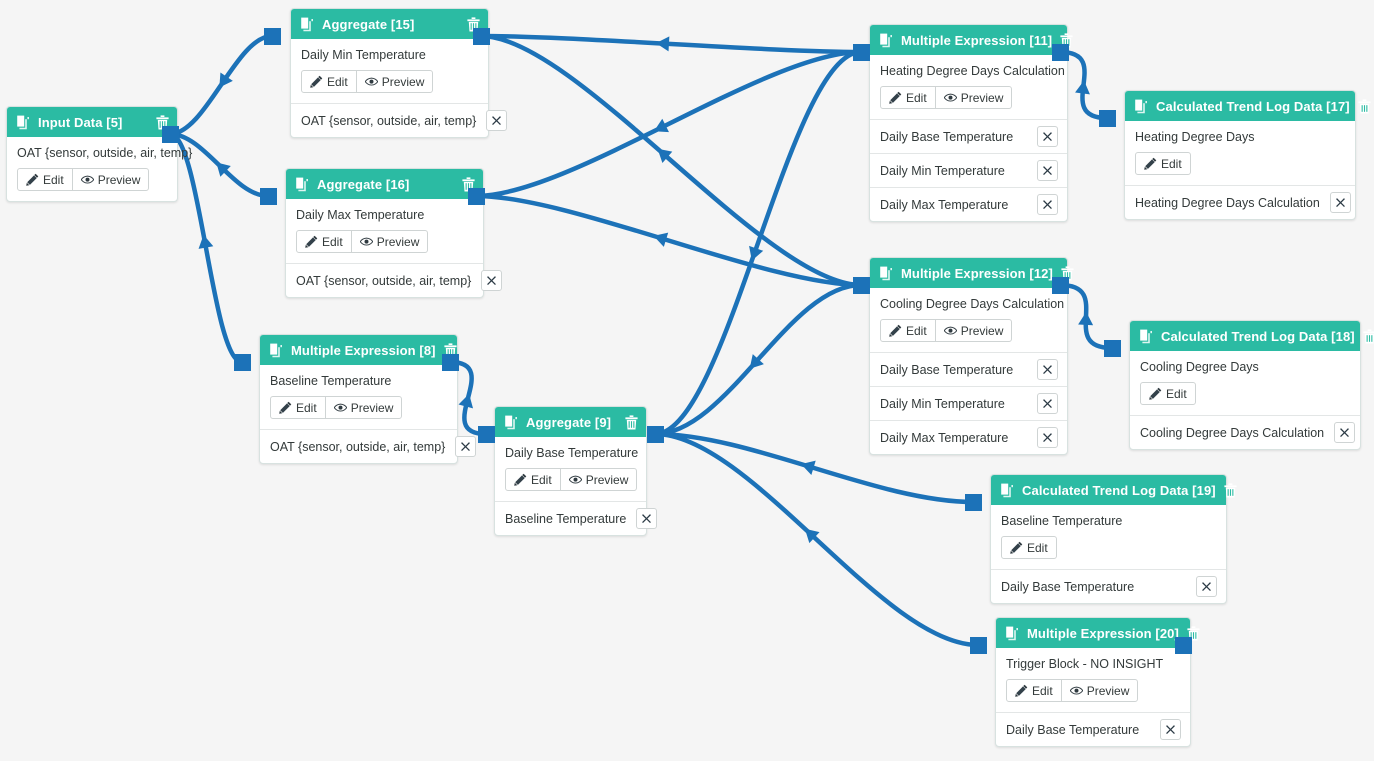 Image resolution: width=1374 pixels, height=761 pixels. What do you see at coordinates (655, 434) in the screenshot?
I see `port-n9-out` at bounding box center [655, 434].